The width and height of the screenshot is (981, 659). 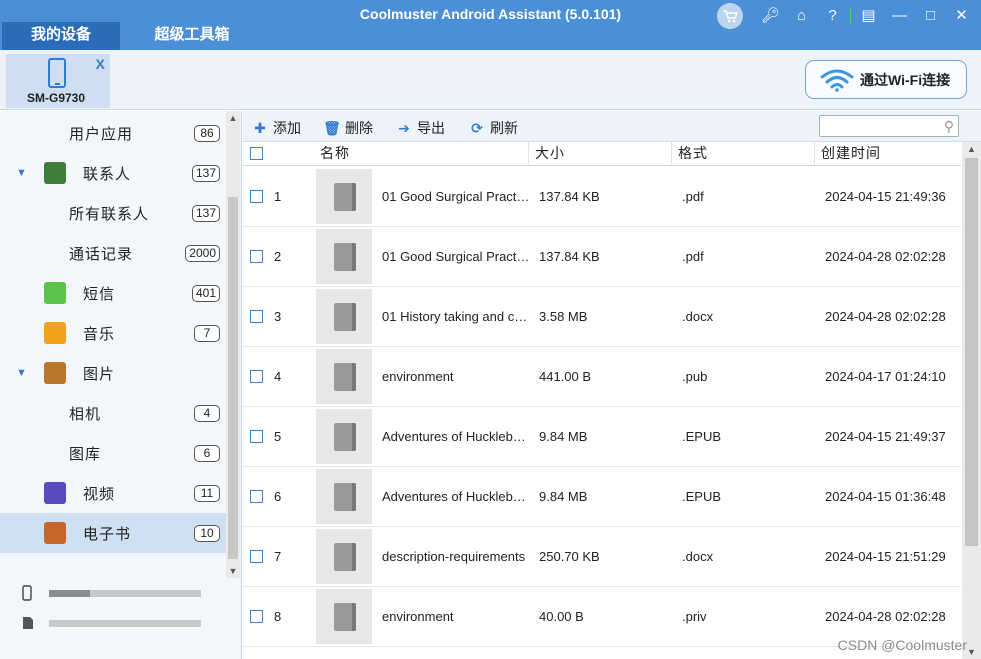 I want to click on sidebar-scrollbar: ▲ ▼, so click(x=233, y=344).